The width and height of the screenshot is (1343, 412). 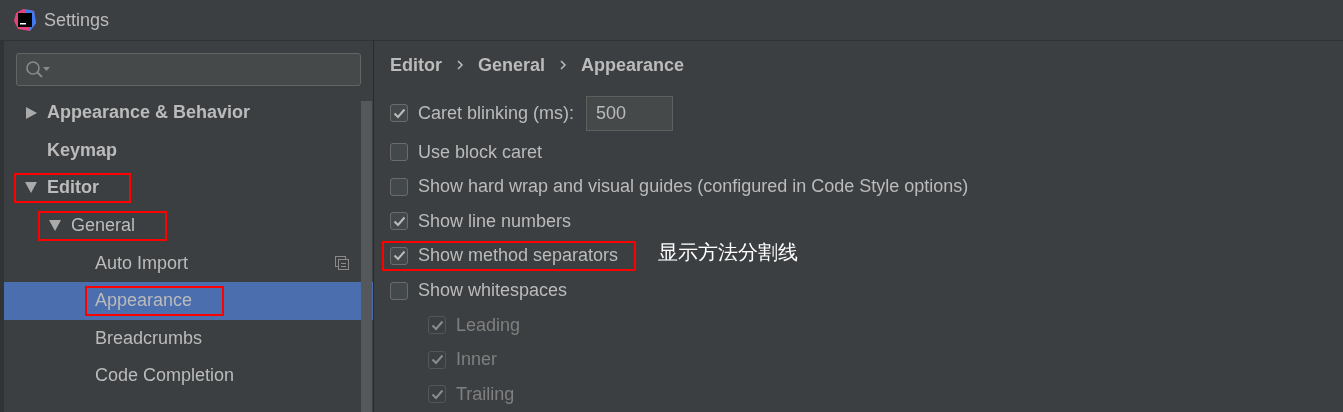 I want to click on tree-item: Editor, so click(x=188, y=188).